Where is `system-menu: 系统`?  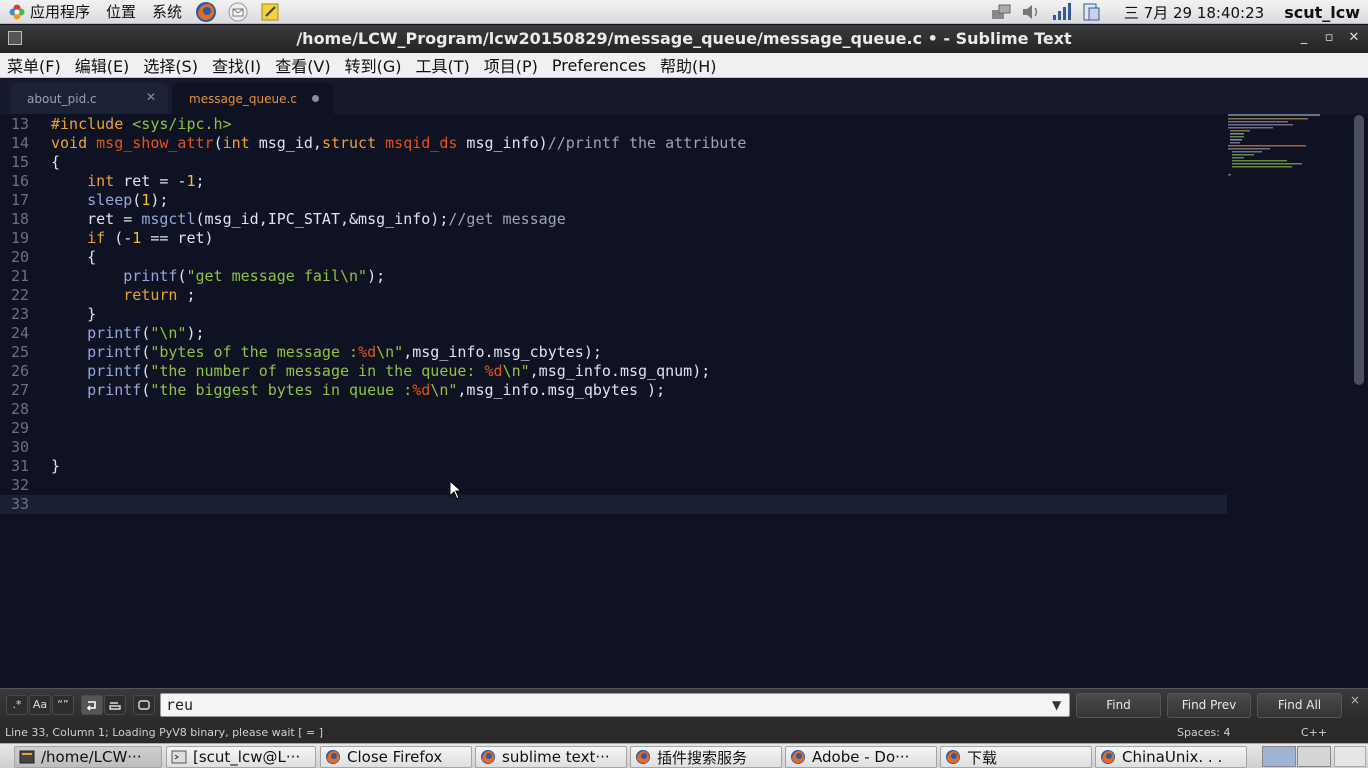
system-menu: 系统 is located at coordinates (167, 12).